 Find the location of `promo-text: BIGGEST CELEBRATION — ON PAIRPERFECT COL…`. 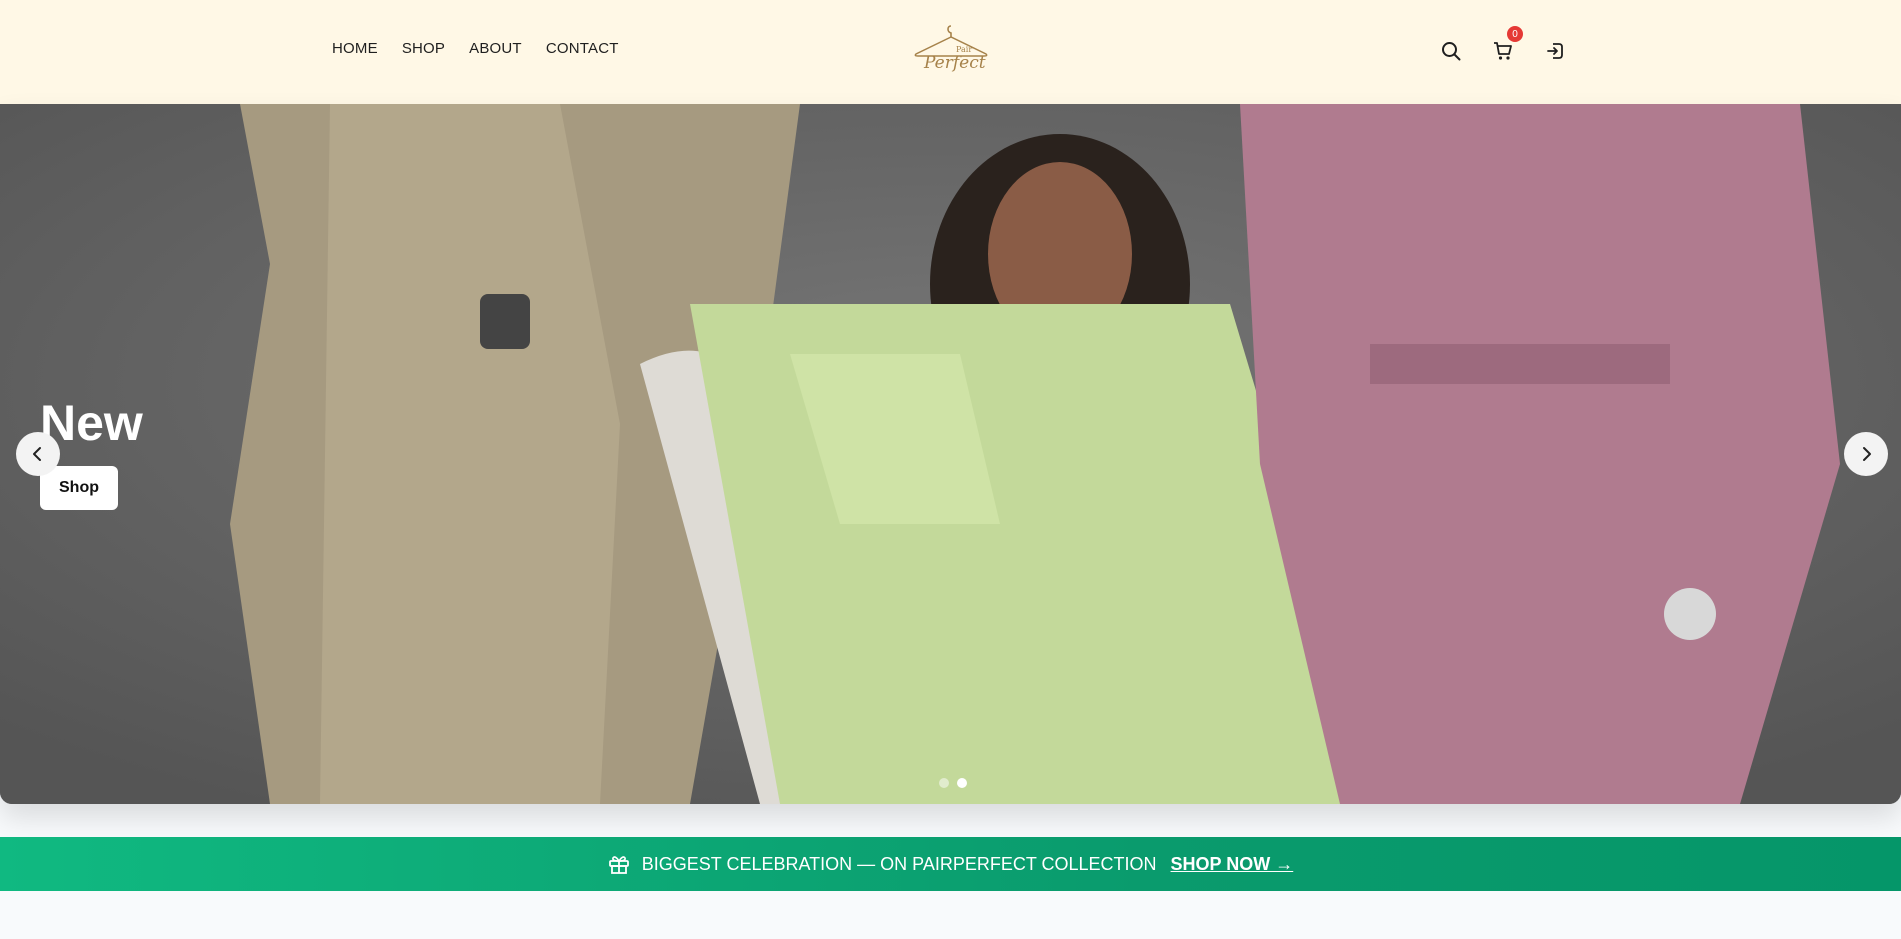

promo-text: BIGGEST CELEBRATION — ON PAIRPERFECT COL… is located at coordinates (899, 863).